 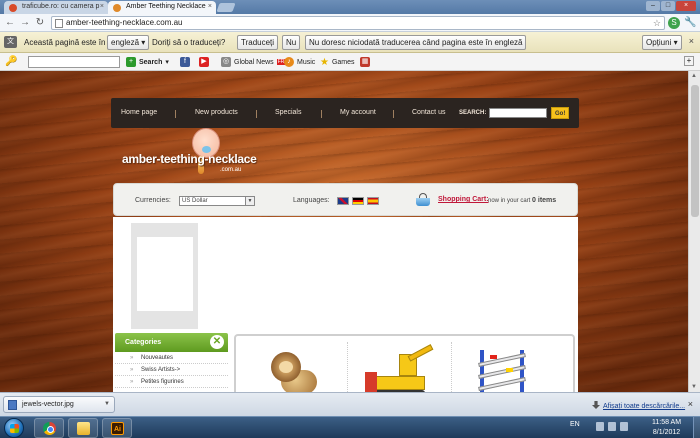 I want to click on page-scrollbar: ▲ ▼, so click(x=694, y=231).